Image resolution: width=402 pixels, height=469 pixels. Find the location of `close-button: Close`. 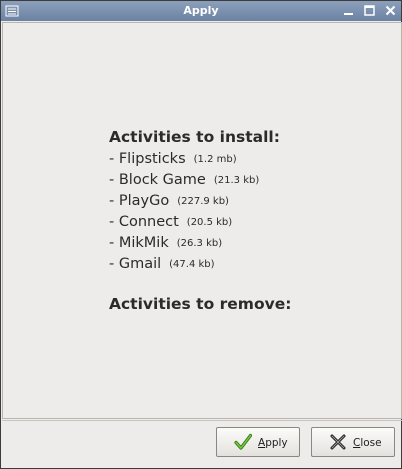

close-button: Close is located at coordinates (353, 442).